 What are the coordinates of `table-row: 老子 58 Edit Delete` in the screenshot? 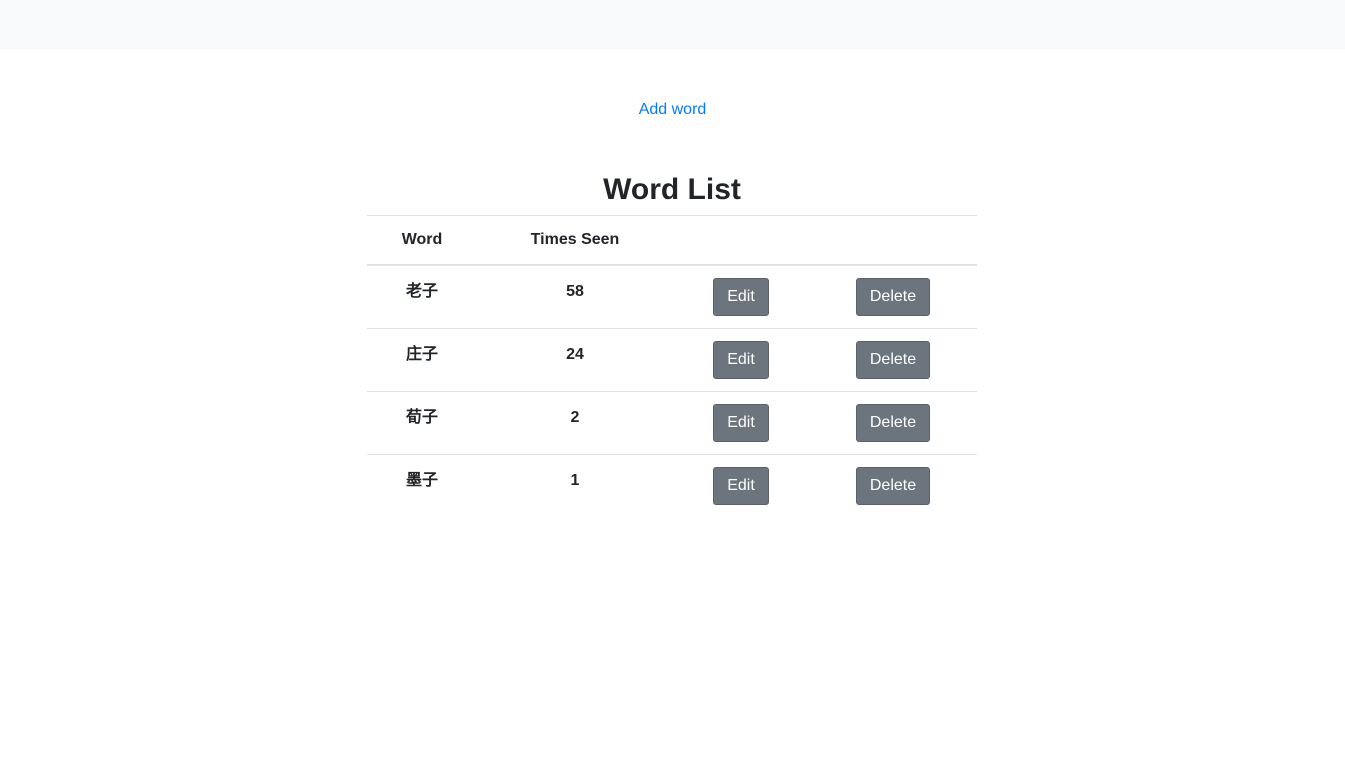 It's located at (672, 297).